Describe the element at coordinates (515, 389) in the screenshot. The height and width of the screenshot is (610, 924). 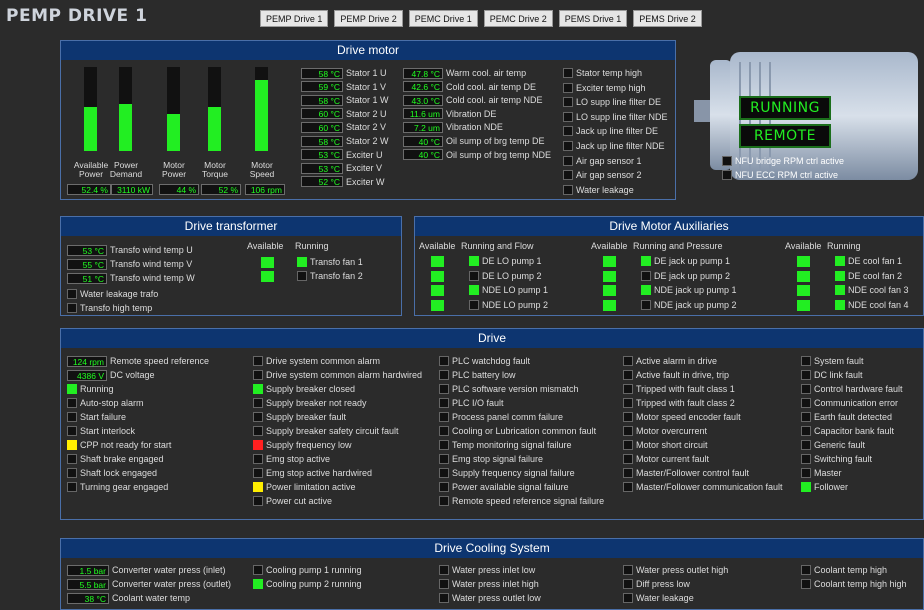
I see `drive-plc-software-version-mismatch-label: PLC software version mismatch` at that location.